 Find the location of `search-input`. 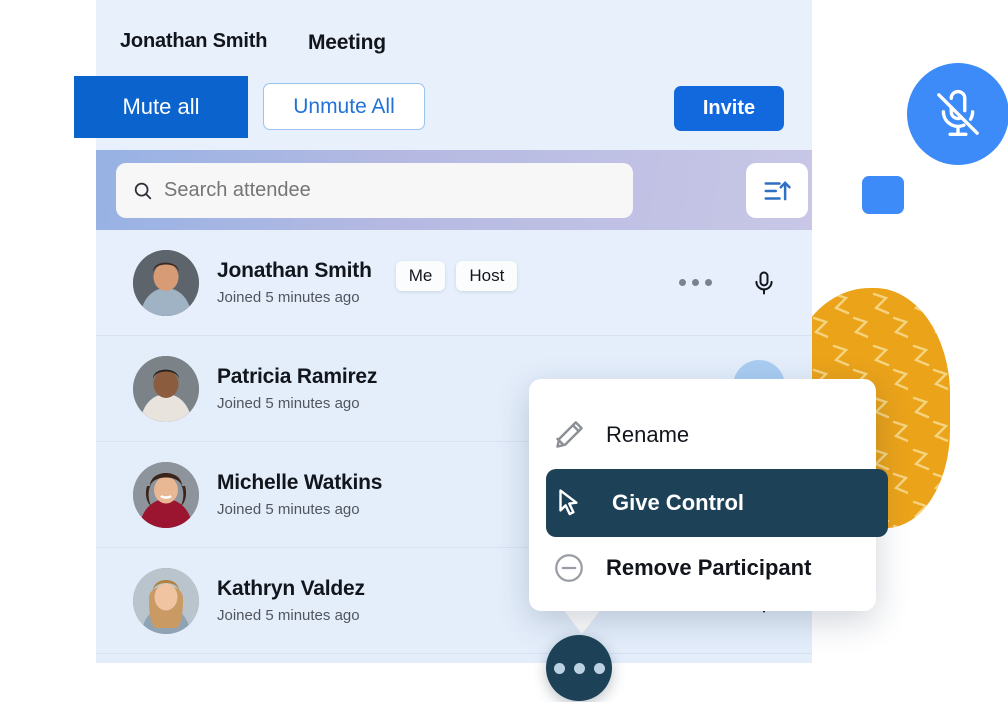

search-input is located at coordinates (374, 190).